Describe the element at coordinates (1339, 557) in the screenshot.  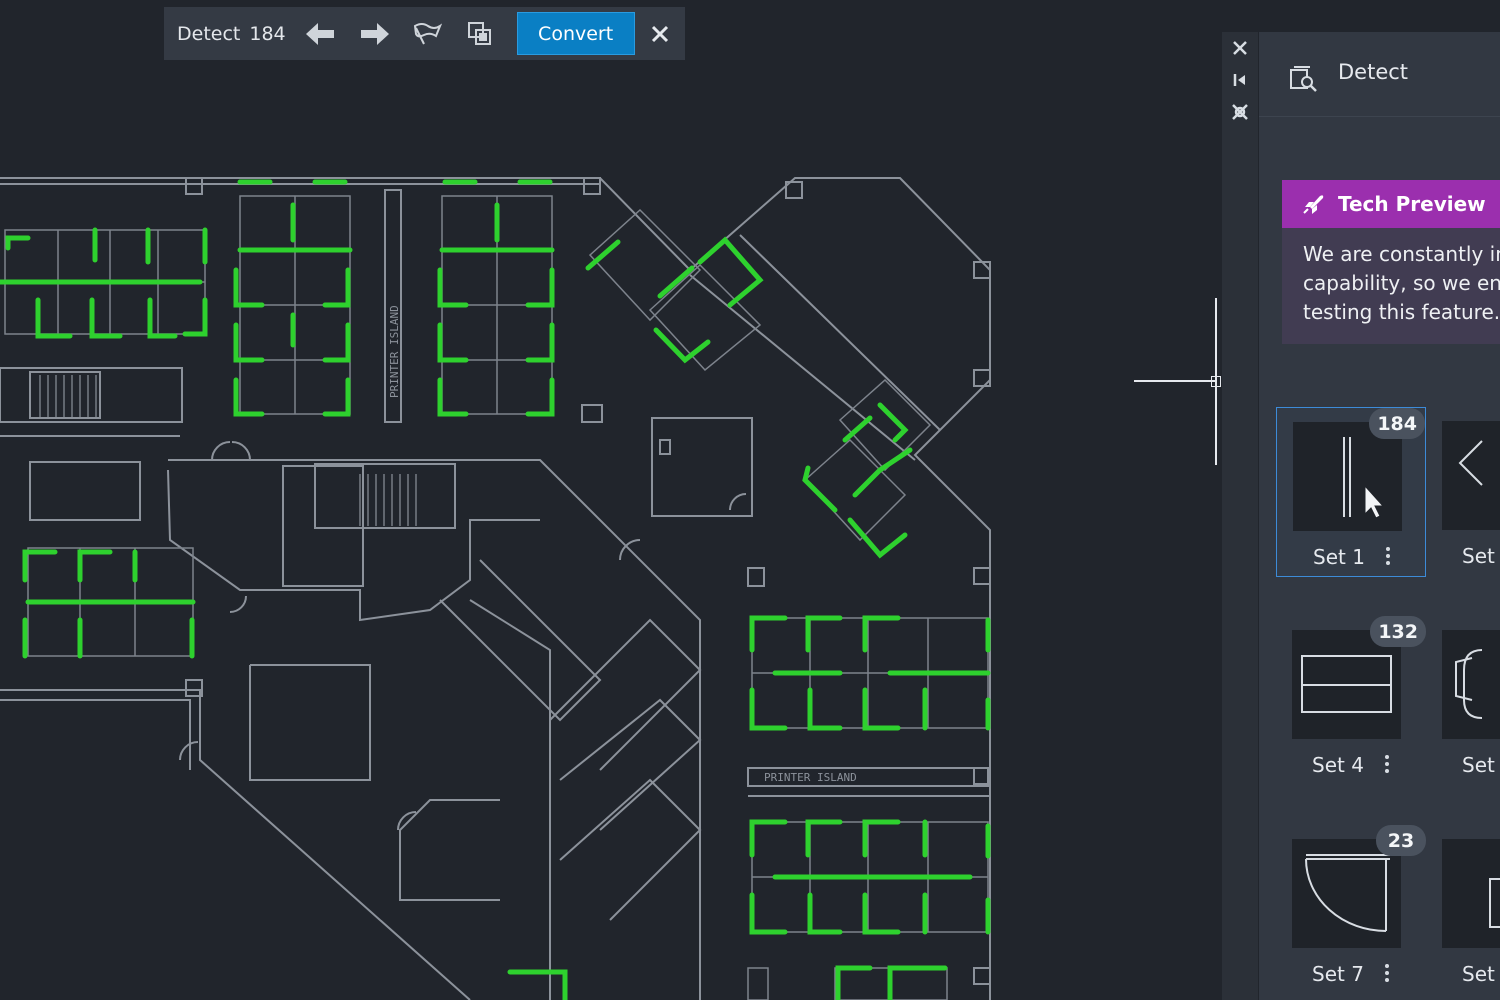
I see `set-label: Set 1` at that location.